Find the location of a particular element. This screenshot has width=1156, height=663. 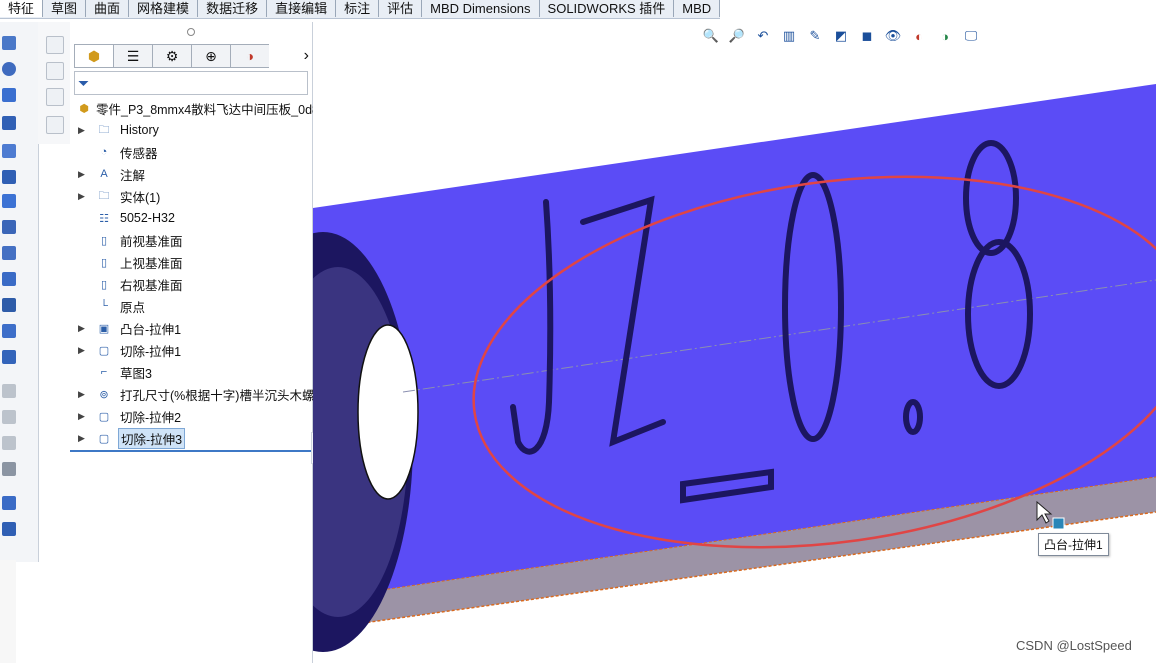

hole-wizard-icon is located at coordinates (9, 201).